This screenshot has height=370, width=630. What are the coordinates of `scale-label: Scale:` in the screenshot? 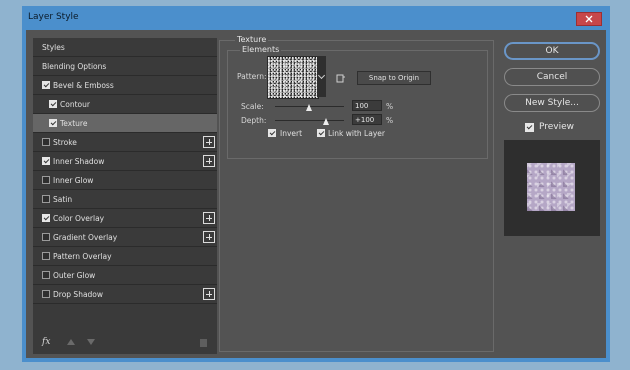 It's located at (252, 106).